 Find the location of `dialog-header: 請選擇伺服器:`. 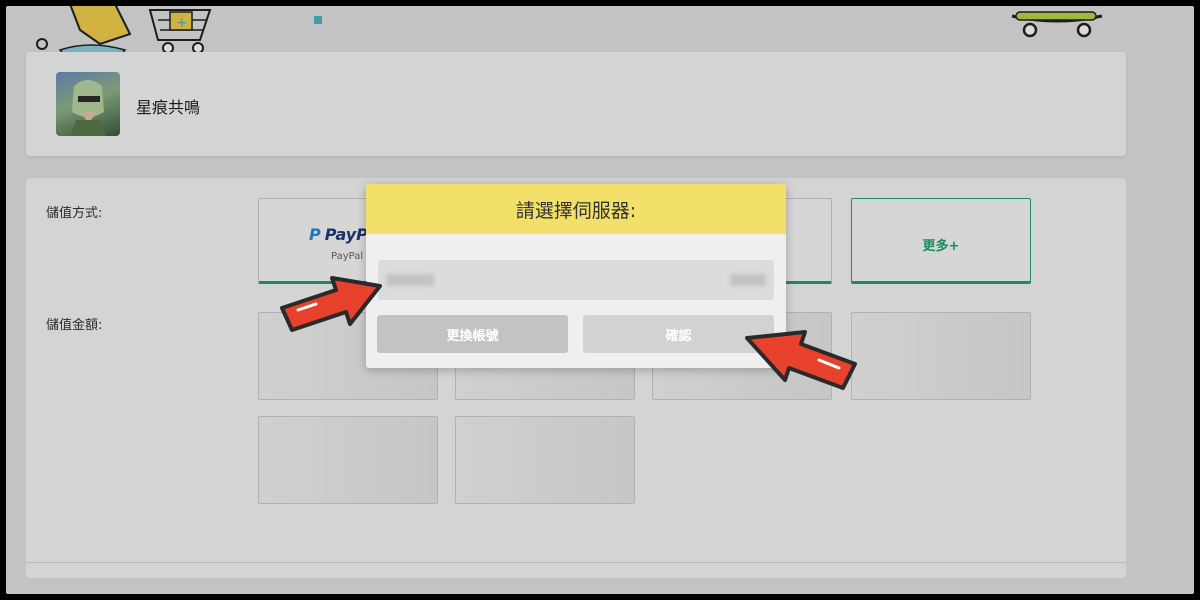

dialog-header: 請選擇伺服器: is located at coordinates (576, 209).